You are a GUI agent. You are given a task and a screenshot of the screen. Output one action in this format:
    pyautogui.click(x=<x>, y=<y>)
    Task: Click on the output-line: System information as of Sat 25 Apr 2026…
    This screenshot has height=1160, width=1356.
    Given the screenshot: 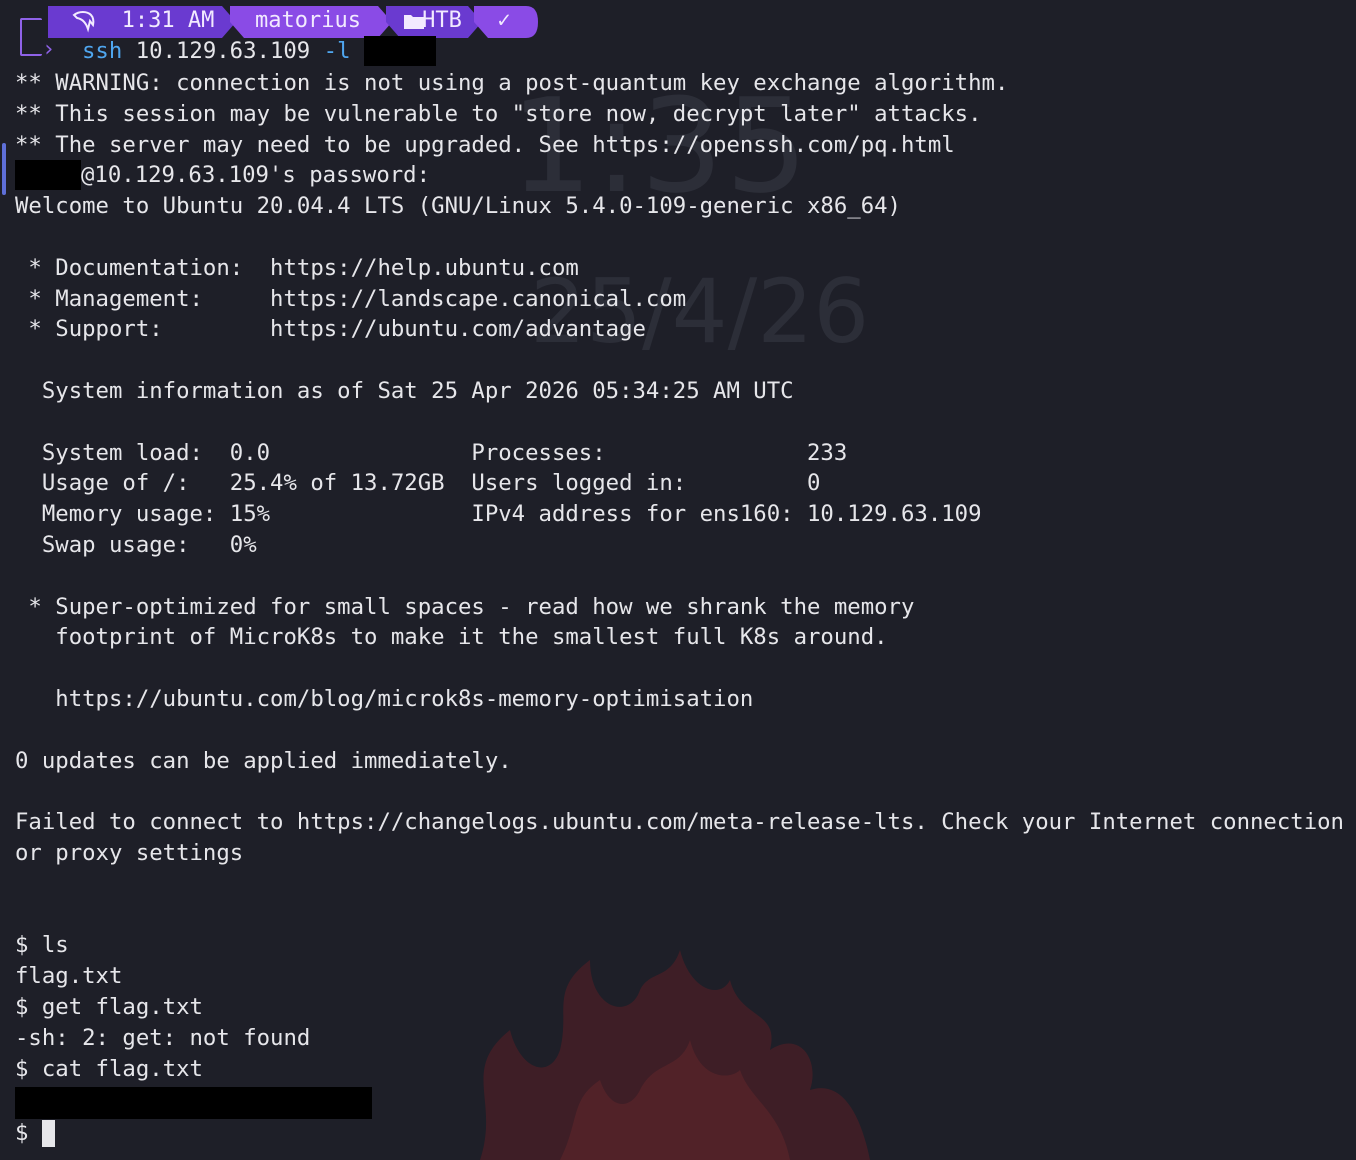 What is the action you would take?
    pyautogui.click(x=404, y=390)
    